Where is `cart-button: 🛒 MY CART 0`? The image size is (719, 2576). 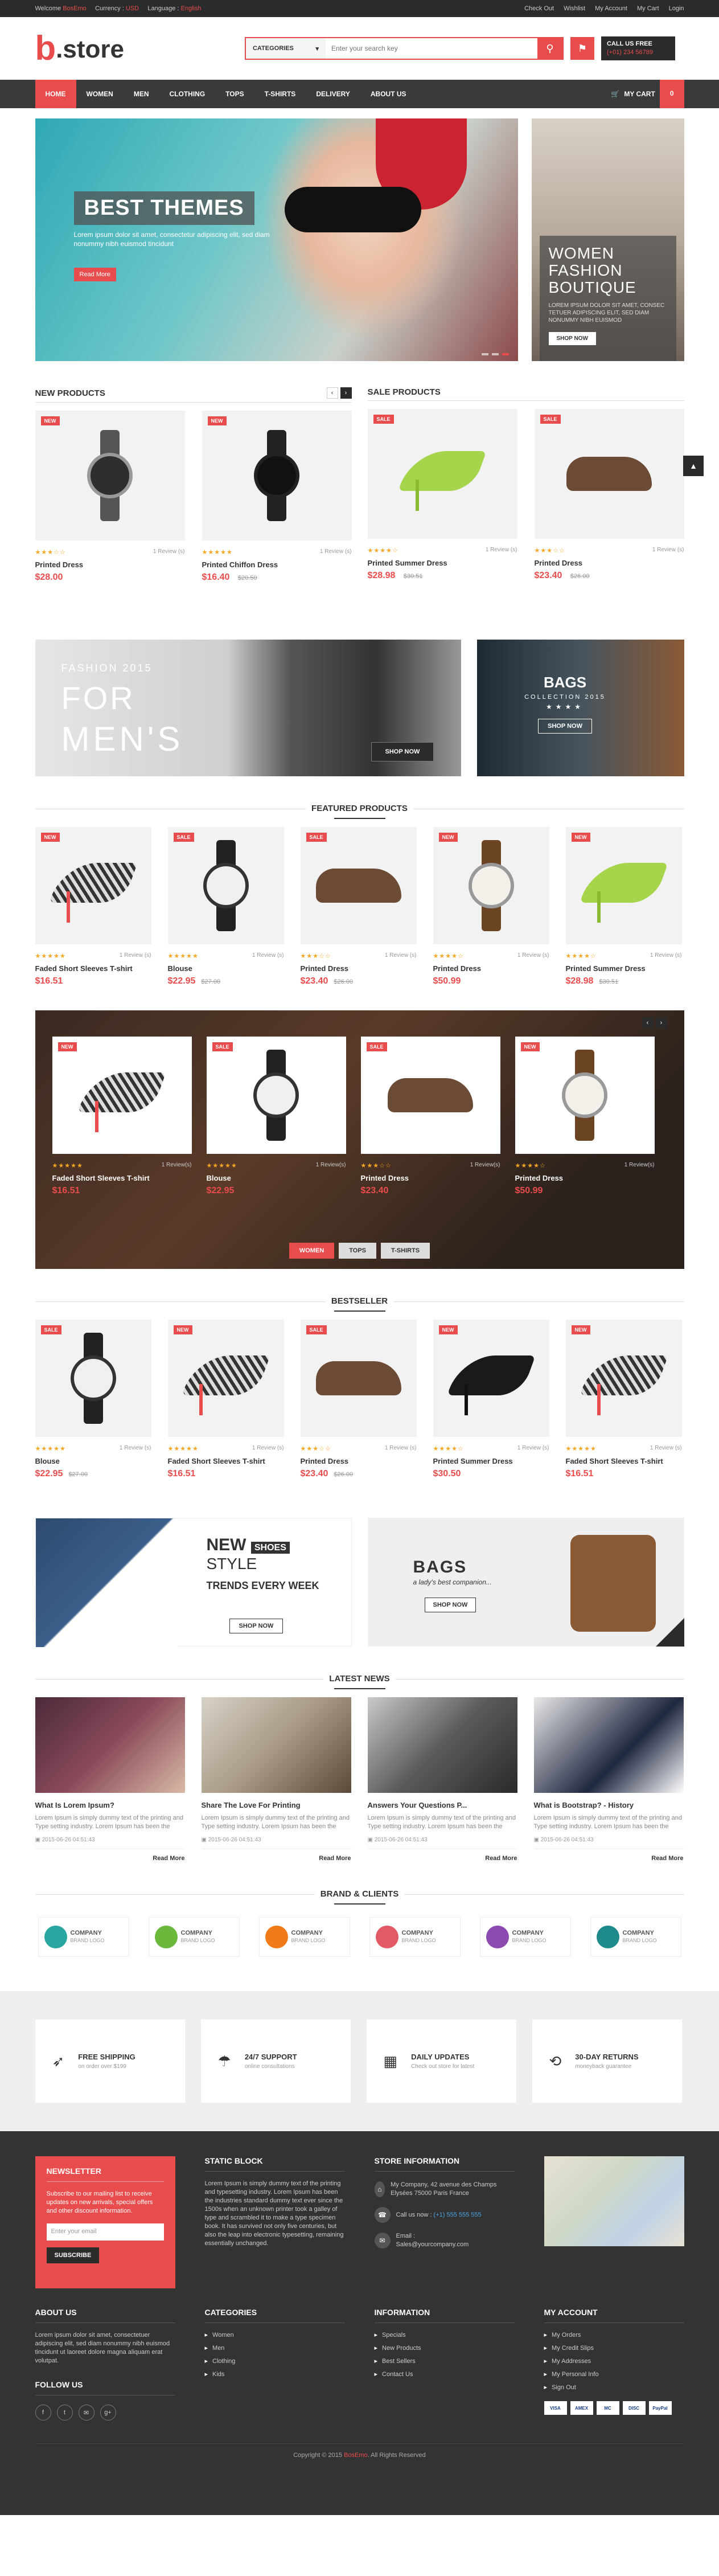 cart-button: 🛒 MY CART 0 is located at coordinates (647, 94).